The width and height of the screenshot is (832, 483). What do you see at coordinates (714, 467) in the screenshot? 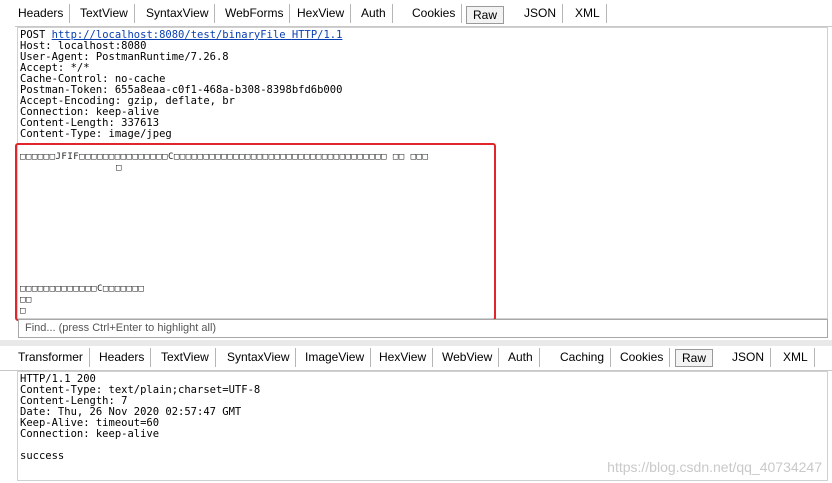
I see `watermark: https://blog.csdn.net/qq_40734247` at bounding box center [714, 467].